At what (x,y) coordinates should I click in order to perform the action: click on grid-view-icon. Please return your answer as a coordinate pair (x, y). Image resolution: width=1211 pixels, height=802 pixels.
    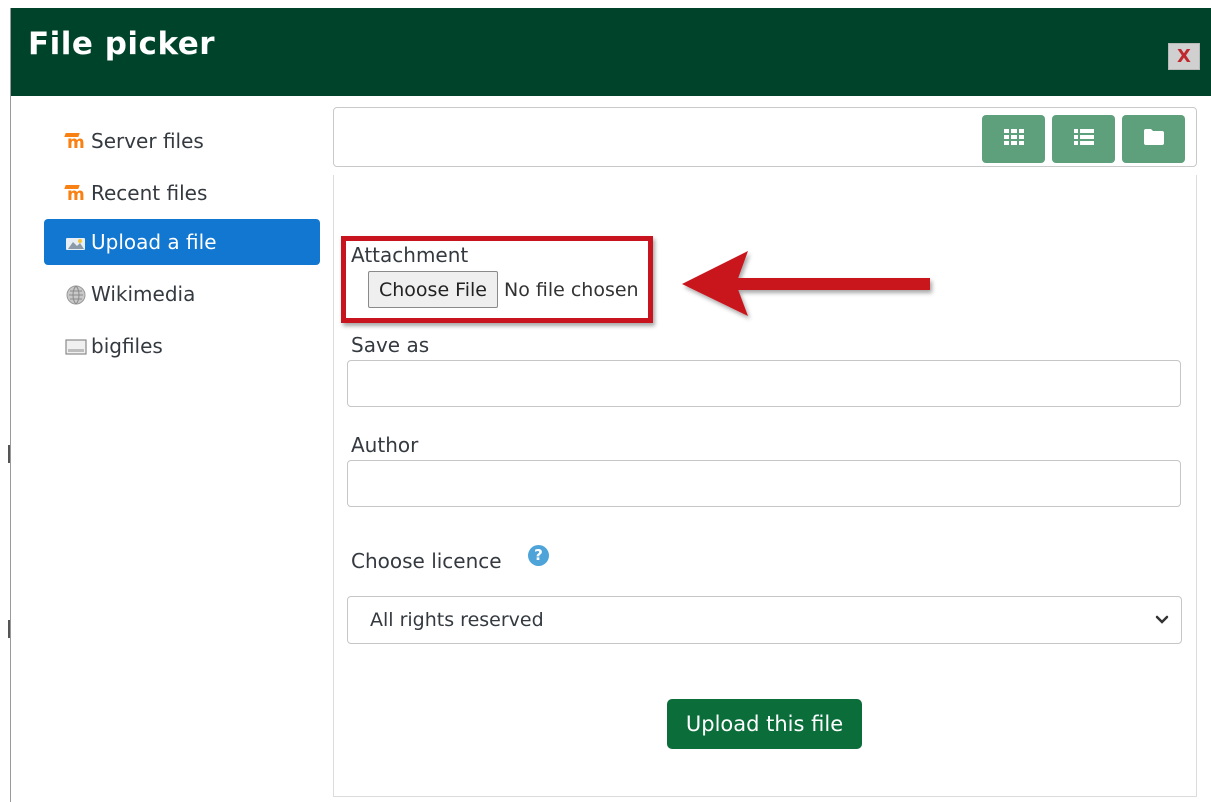
    Looking at the image, I should click on (1013, 139).